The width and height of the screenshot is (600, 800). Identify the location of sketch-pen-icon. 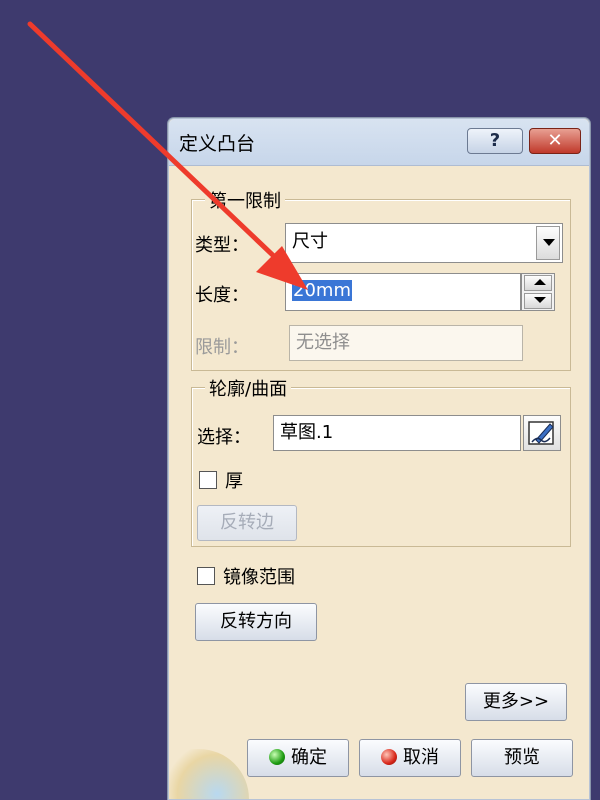
(541, 433).